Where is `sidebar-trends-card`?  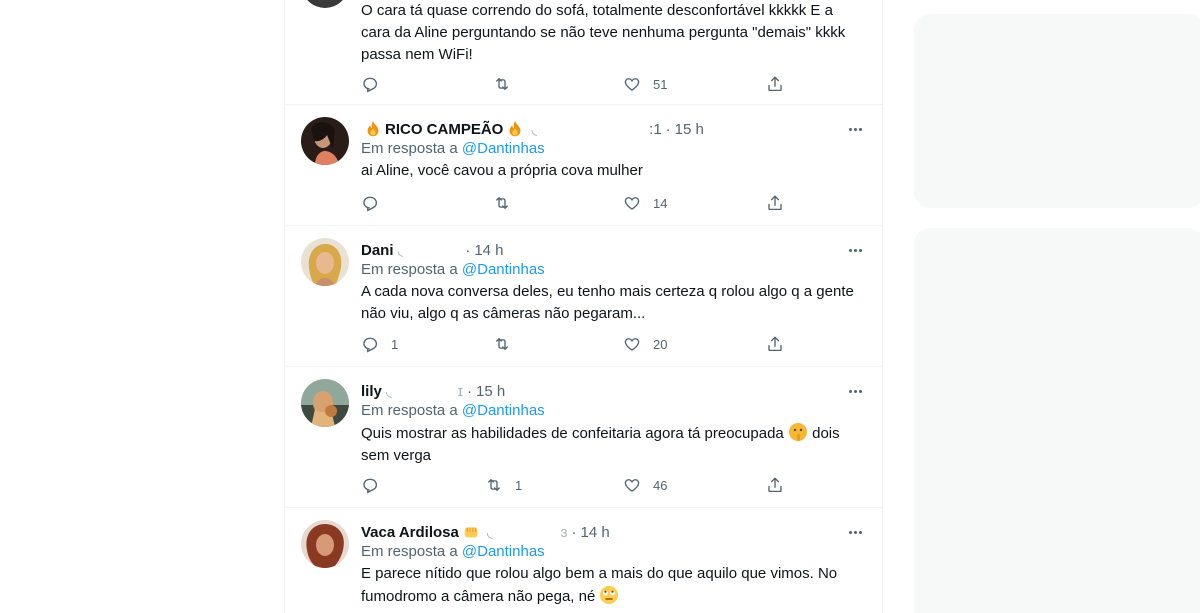 sidebar-trends-card is located at coordinates (1057, 111).